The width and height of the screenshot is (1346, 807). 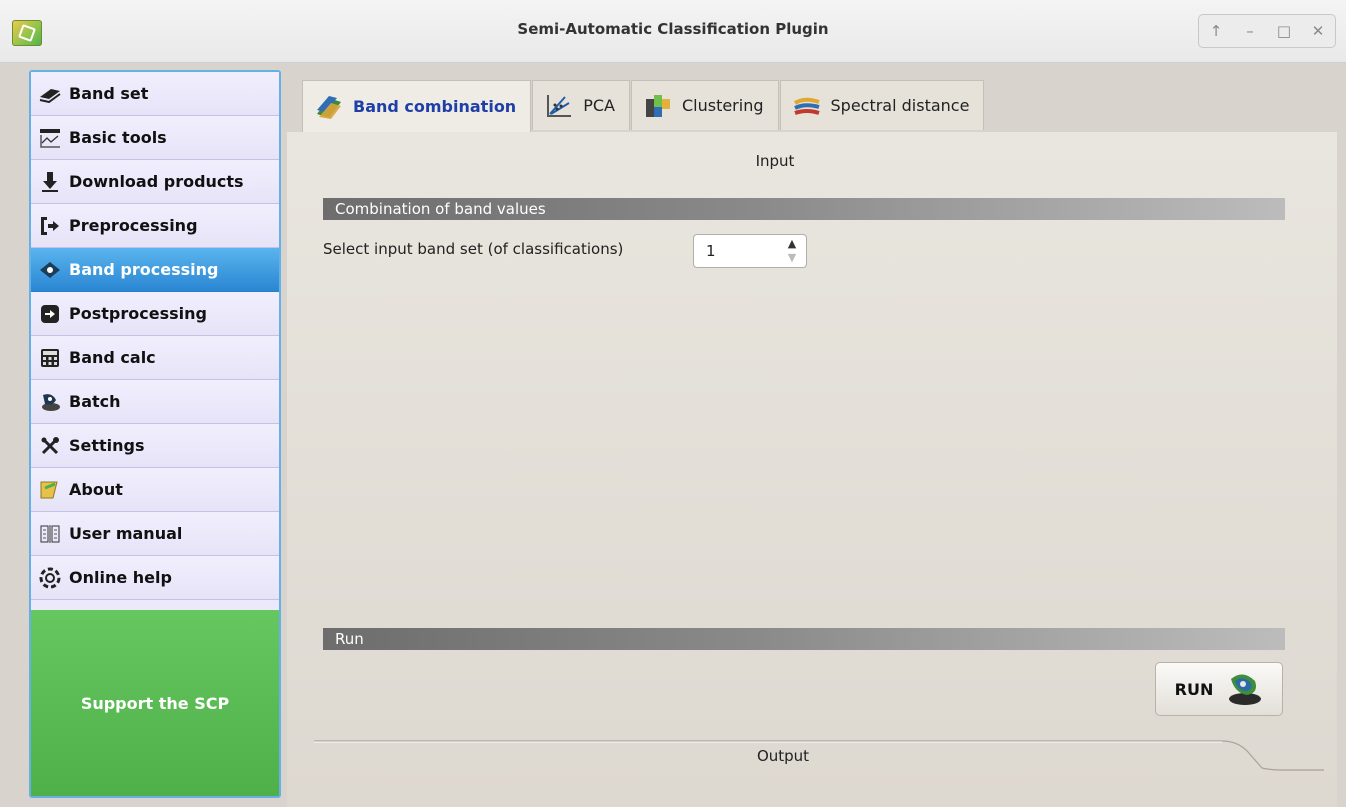 I want to click on band-combination-icon, so click(x=329, y=107).